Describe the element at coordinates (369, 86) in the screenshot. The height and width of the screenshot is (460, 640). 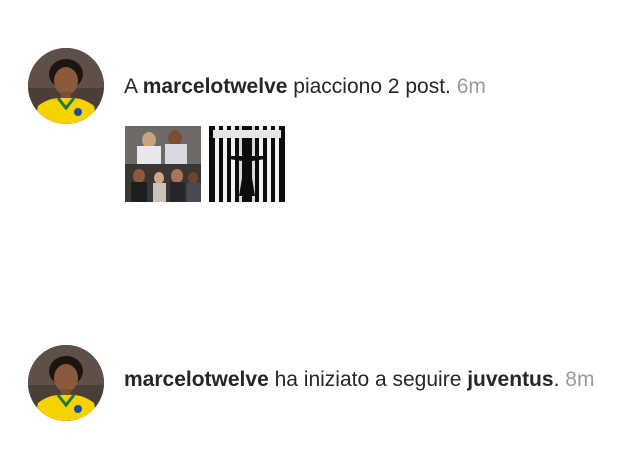
I see `activity-action: piacciono 2 post.` at that location.